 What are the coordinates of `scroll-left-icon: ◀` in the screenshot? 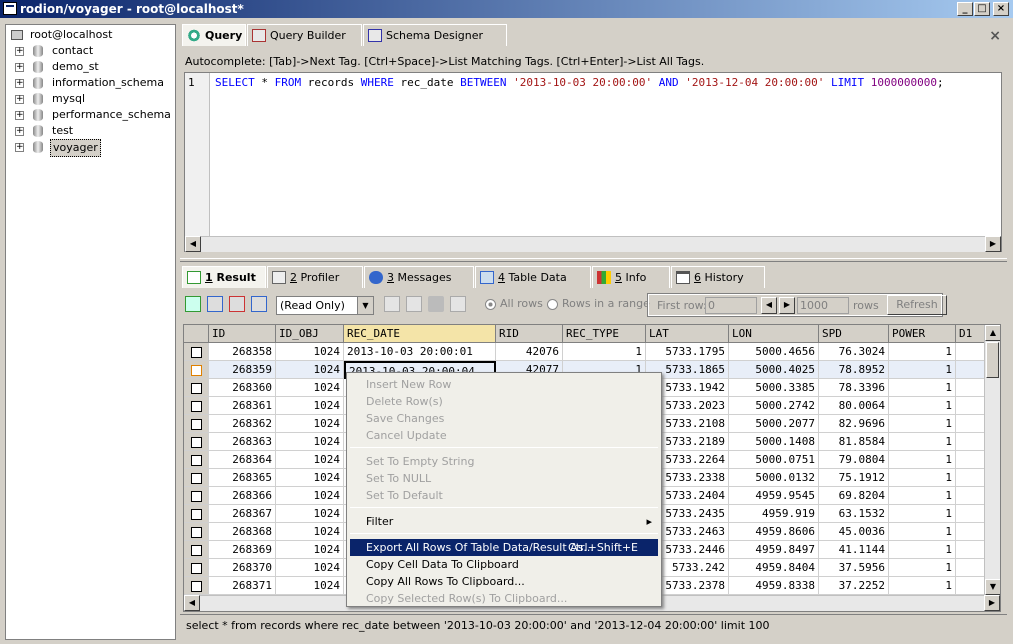 It's located at (192, 603).